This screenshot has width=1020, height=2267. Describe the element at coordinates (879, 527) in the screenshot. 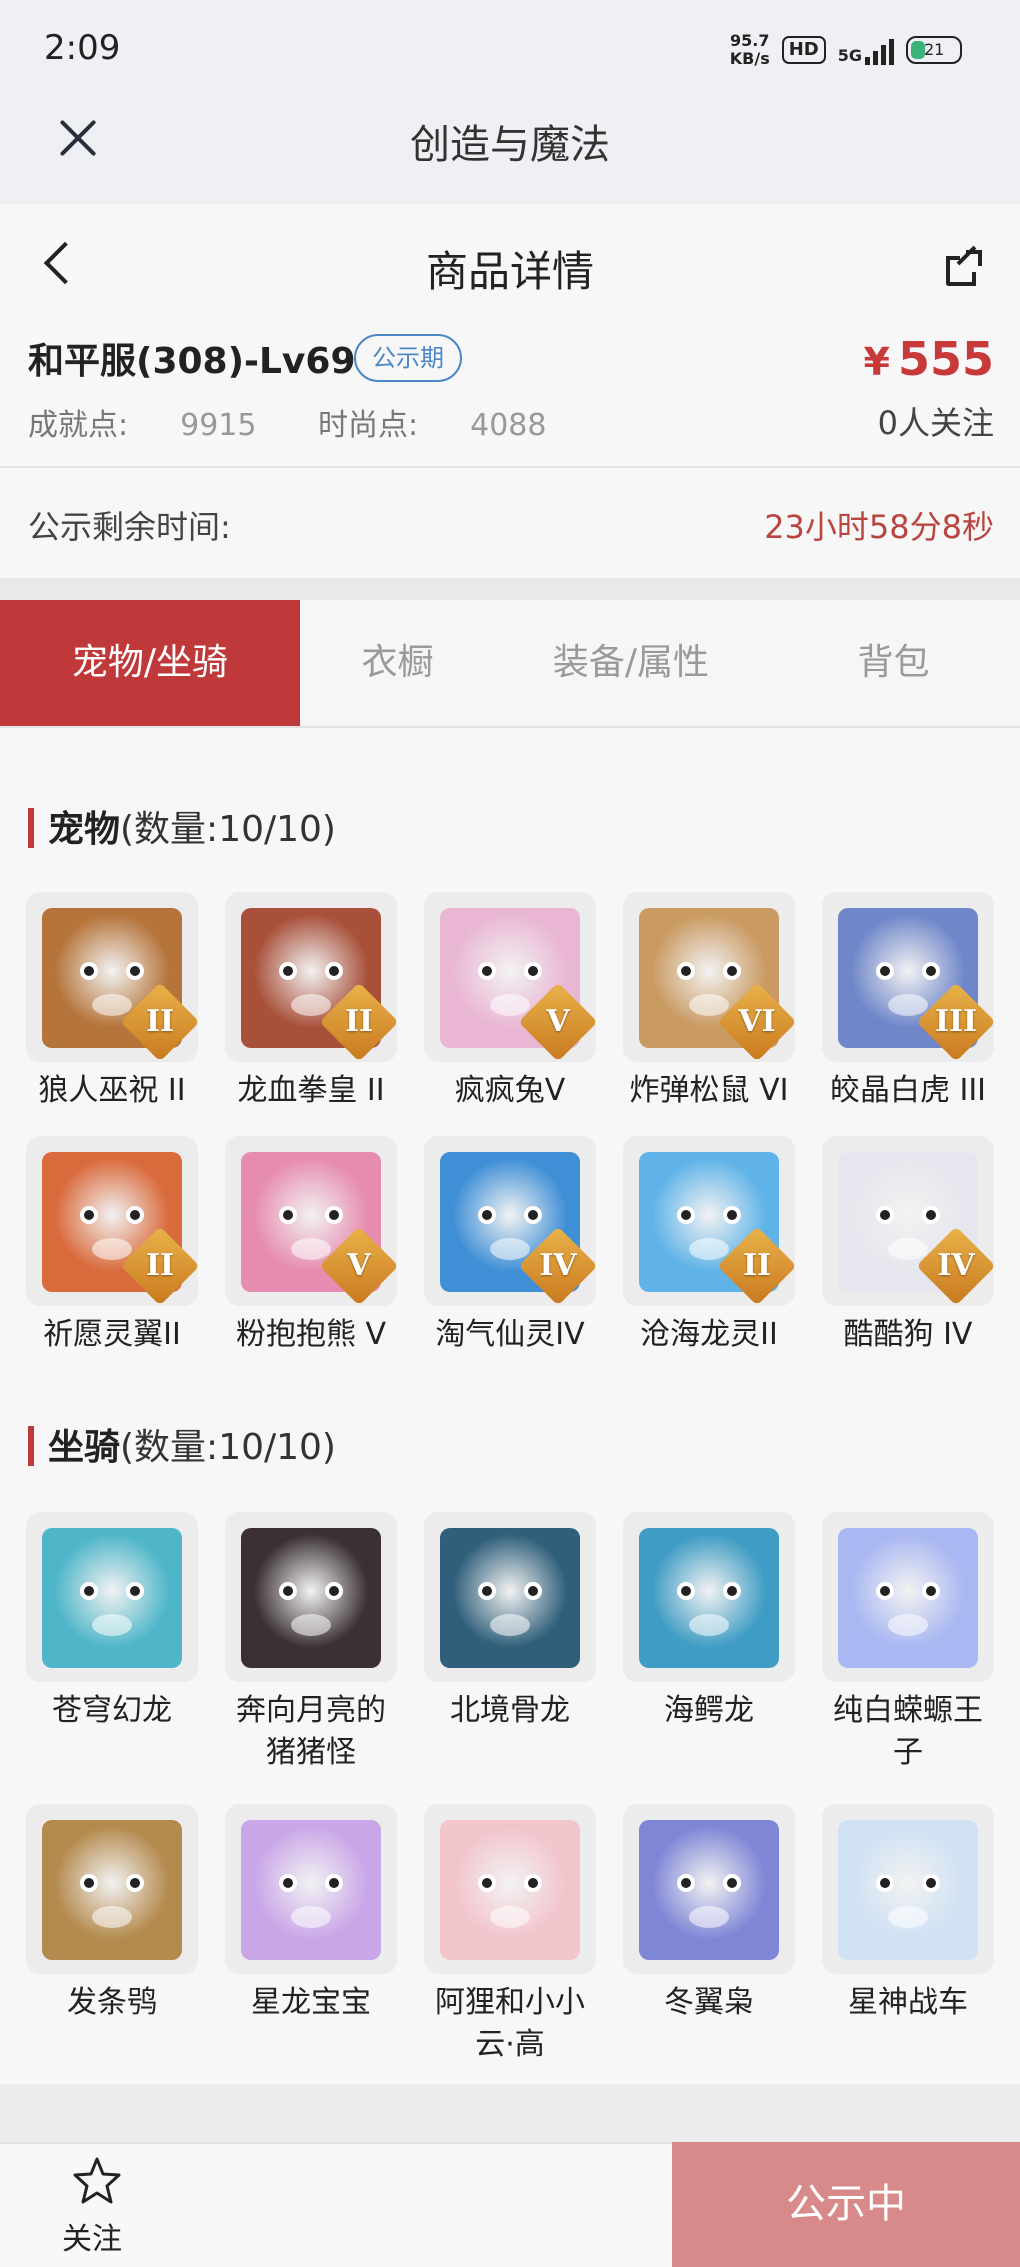

I see `remain-time: 23小时58分8秒` at that location.